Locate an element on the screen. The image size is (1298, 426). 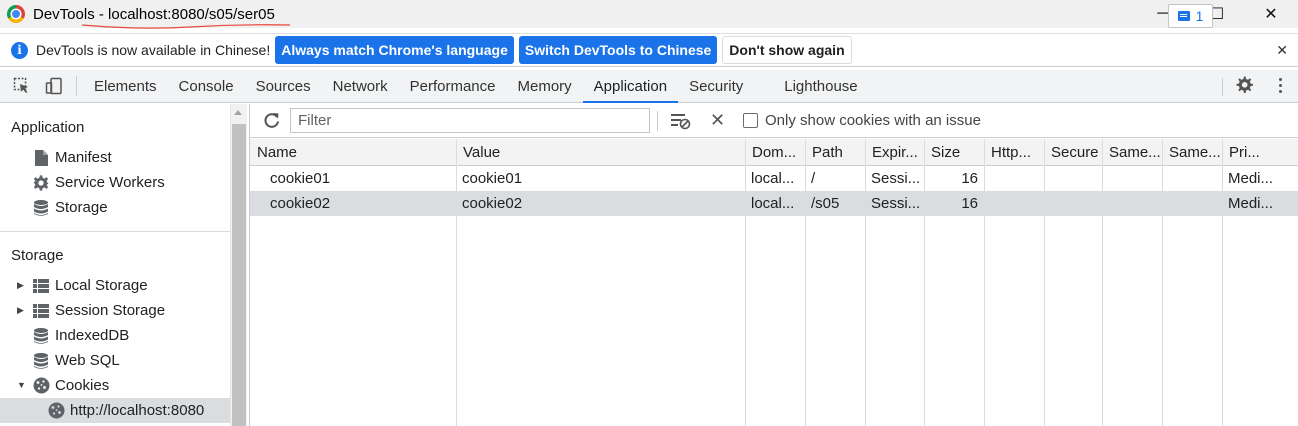
sidebar-item-web-sql: Web SQL is located at coordinates (131, 360).